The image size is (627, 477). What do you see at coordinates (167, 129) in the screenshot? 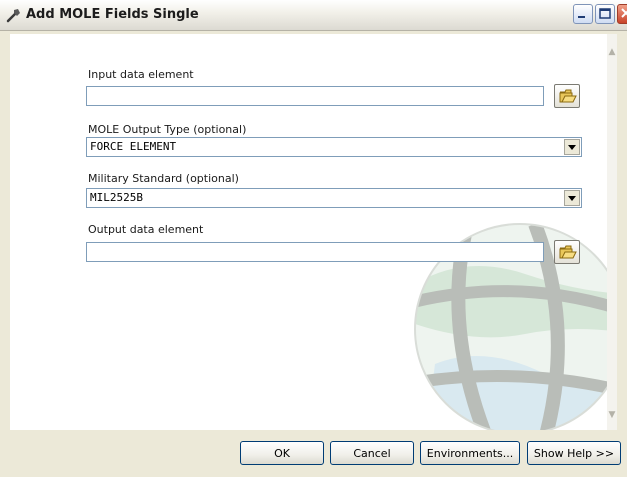
I see `mole-output-type-label: MOLE Output Type (optional)` at bounding box center [167, 129].